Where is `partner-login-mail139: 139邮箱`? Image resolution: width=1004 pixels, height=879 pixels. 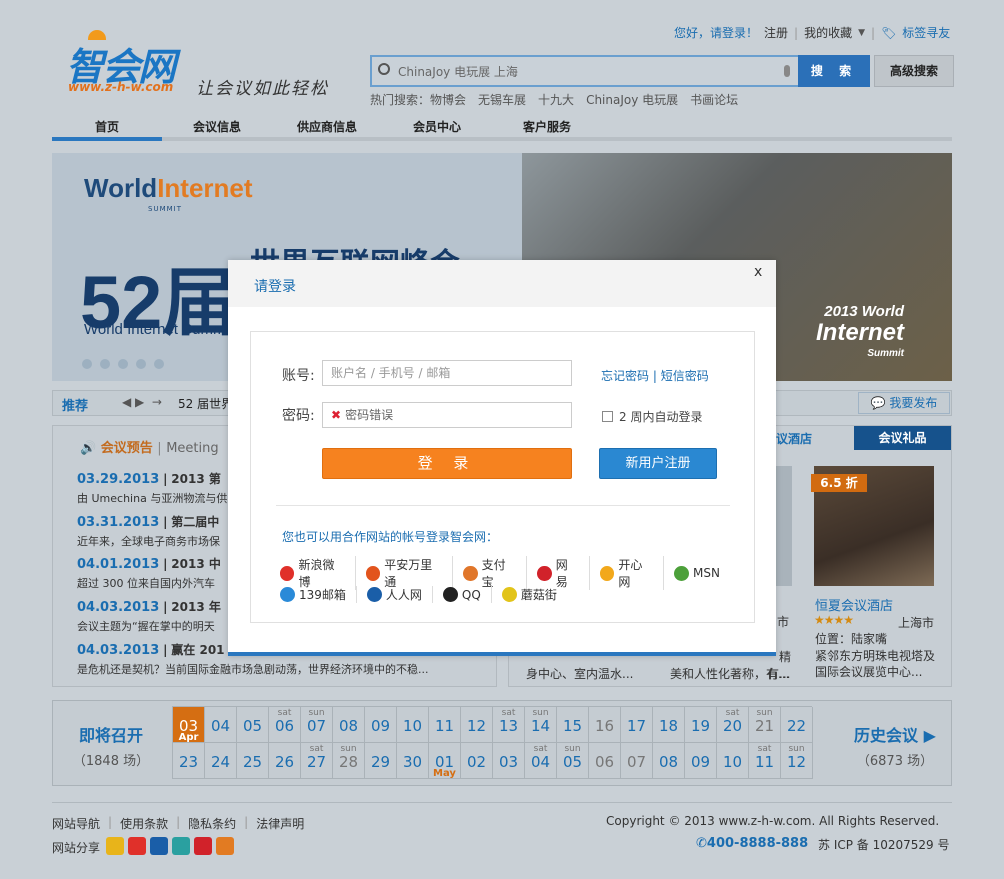
partner-login-mail139: 139邮箱 is located at coordinates (318, 594).